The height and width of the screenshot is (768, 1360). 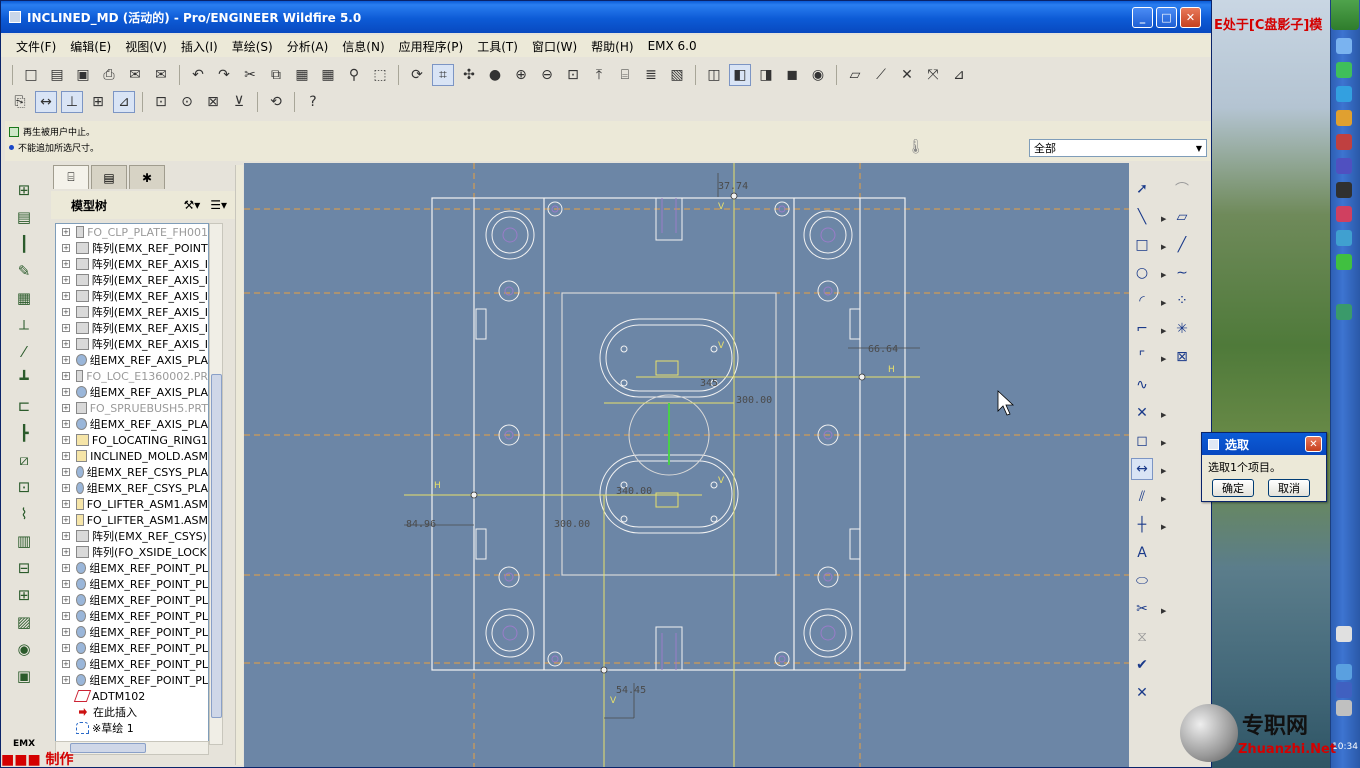 I want to click on feature-req-icon: ⊻, so click(x=239, y=102).